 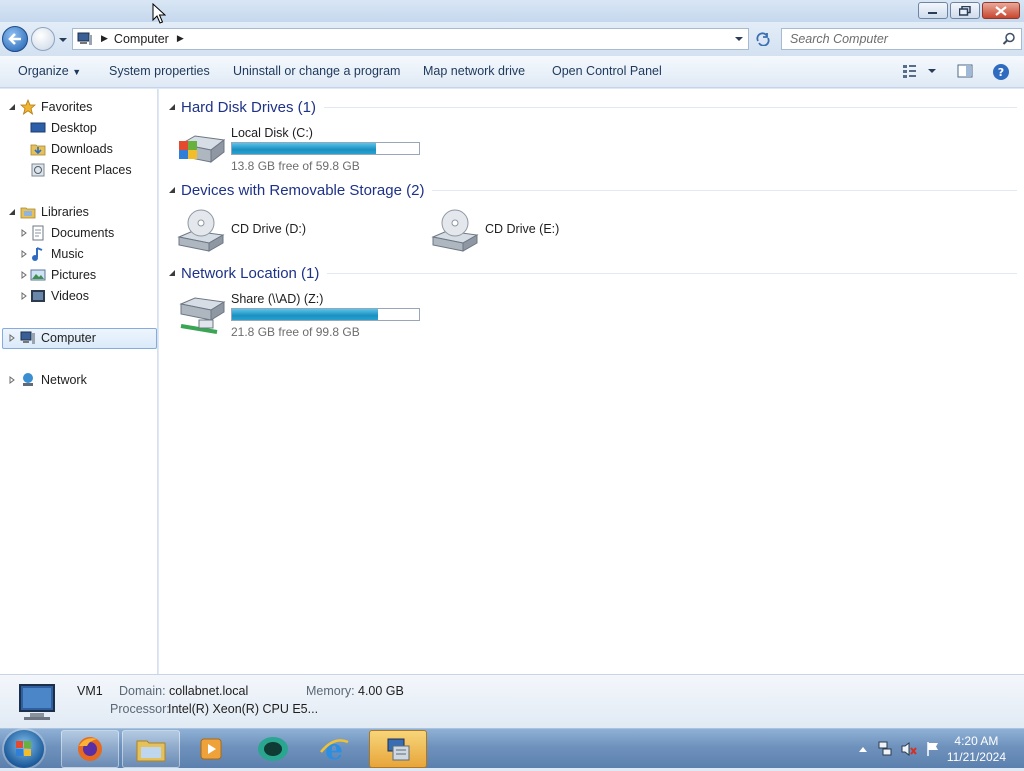 I want to click on restore-button, so click(x=965, y=10).